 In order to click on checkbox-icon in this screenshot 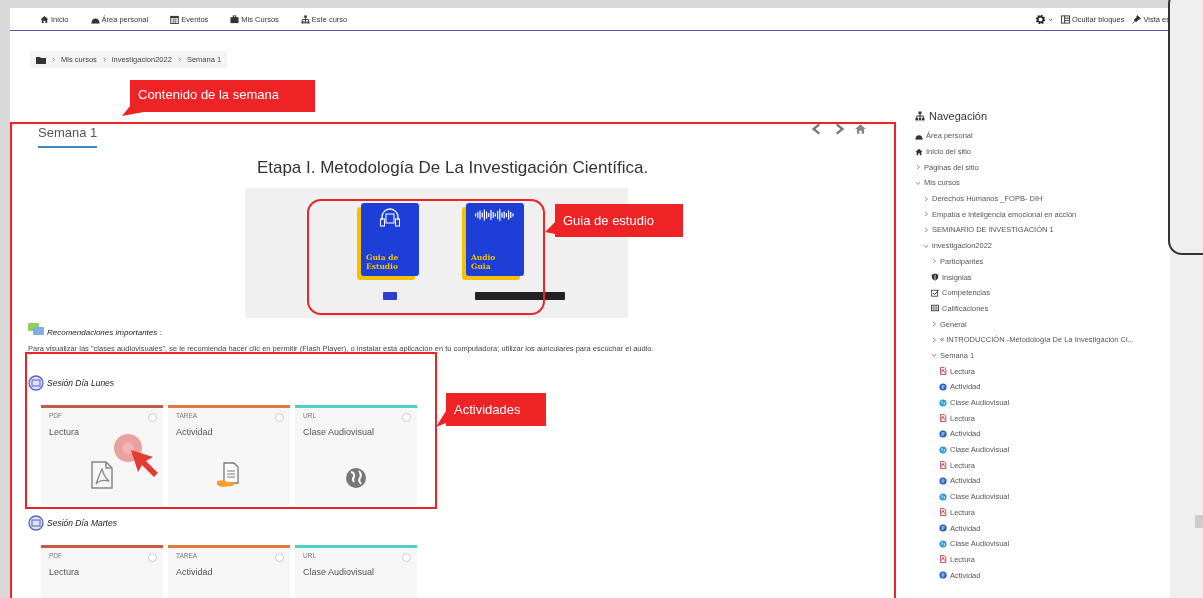, I will do `click(935, 292)`.